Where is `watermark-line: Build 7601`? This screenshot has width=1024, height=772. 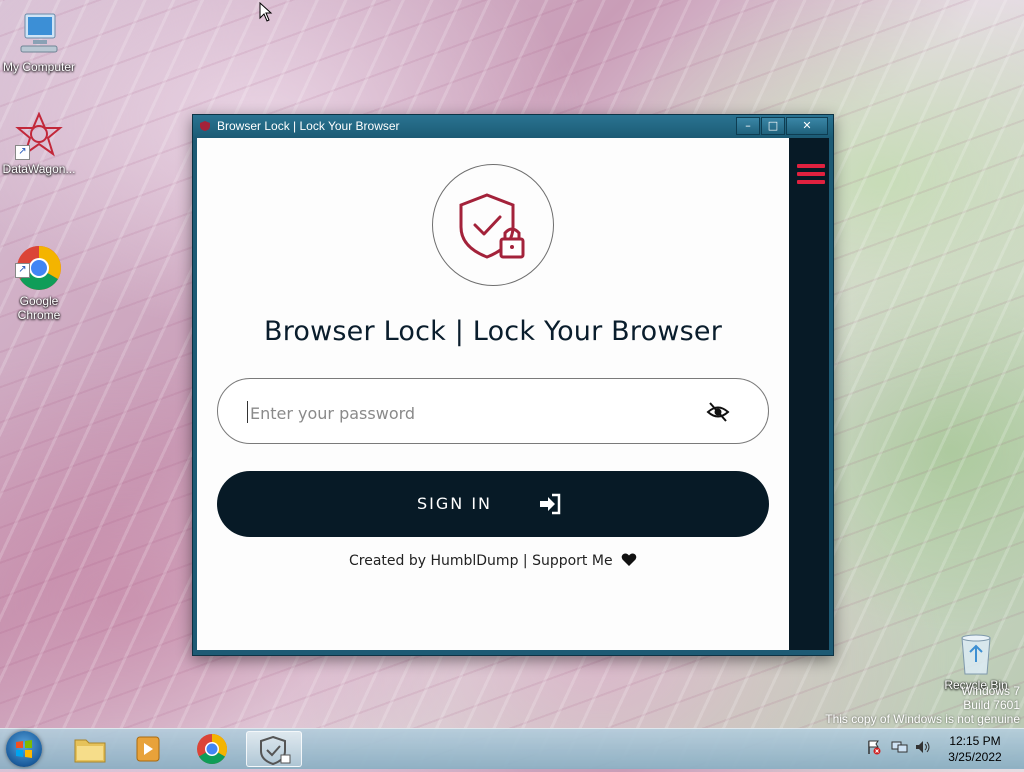 watermark-line: Build 7601 is located at coordinates (991, 705).